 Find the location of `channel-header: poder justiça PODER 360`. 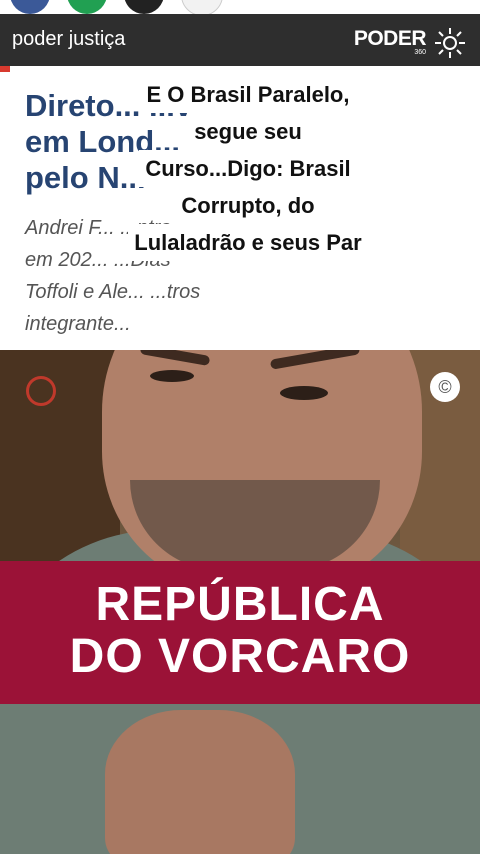

channel-header: poder justiça PODER 360 is located at coordinates (240, 40).